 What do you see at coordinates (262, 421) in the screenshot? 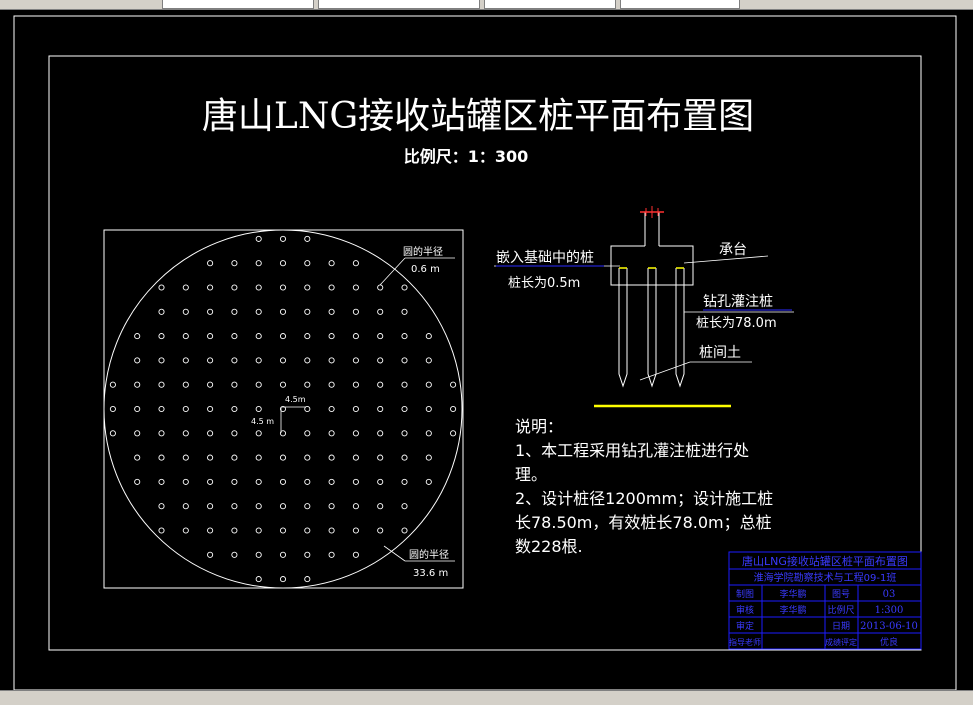
I see `spacing-v-label: 4.5 m` at bounding box center [262, 421].